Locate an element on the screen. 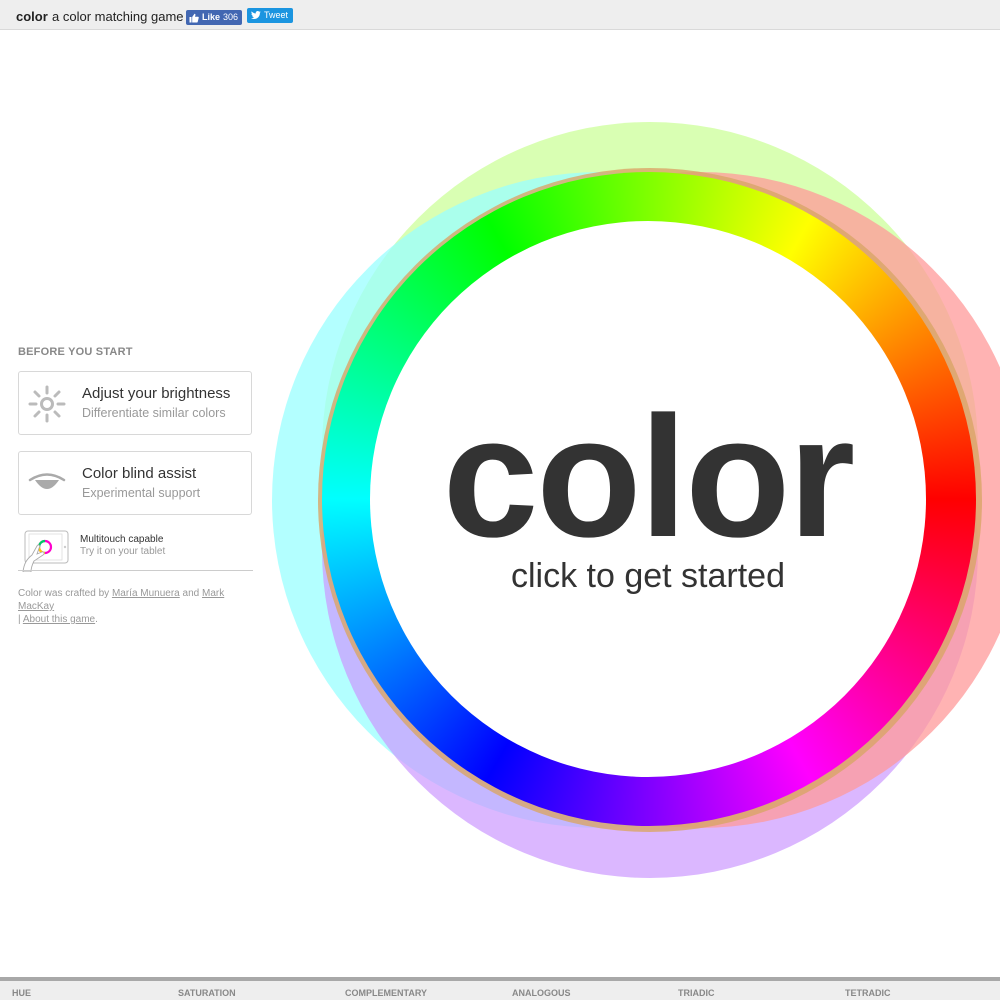 The height and width of the screenshot is (1000, 1000). like-label: Like is located at coordinates (211, 17).